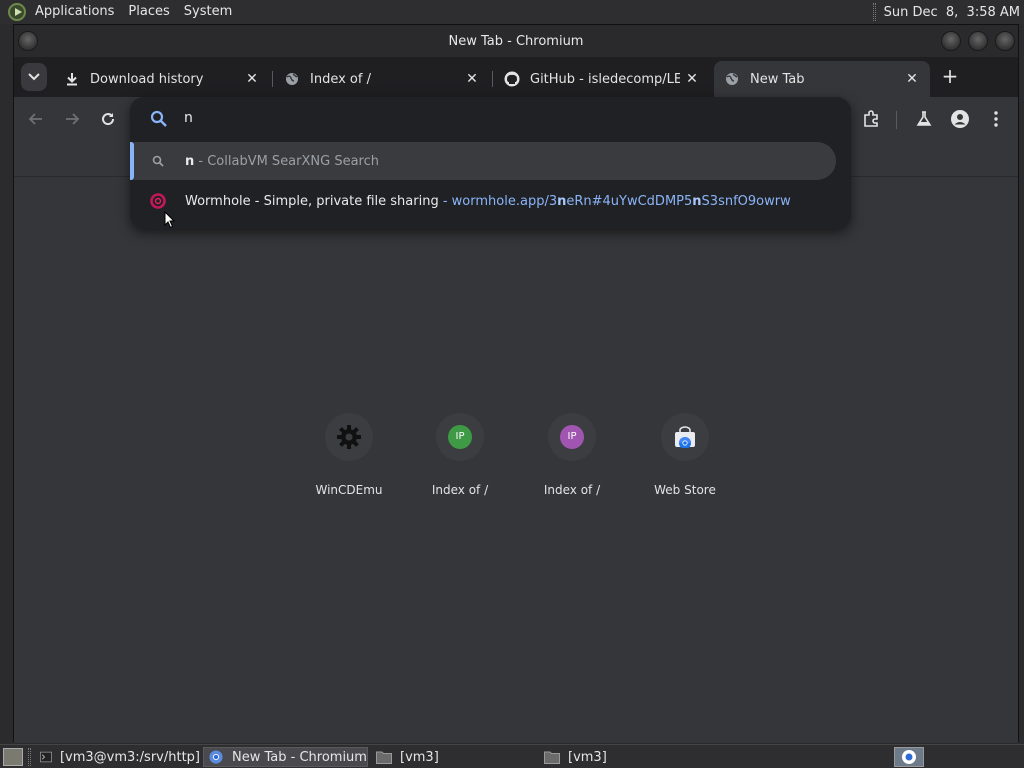 This screenshot has width=1024, height=768. I want to click on task-terminal: [vm3@vm3:/srv/http], so click(118, 757).